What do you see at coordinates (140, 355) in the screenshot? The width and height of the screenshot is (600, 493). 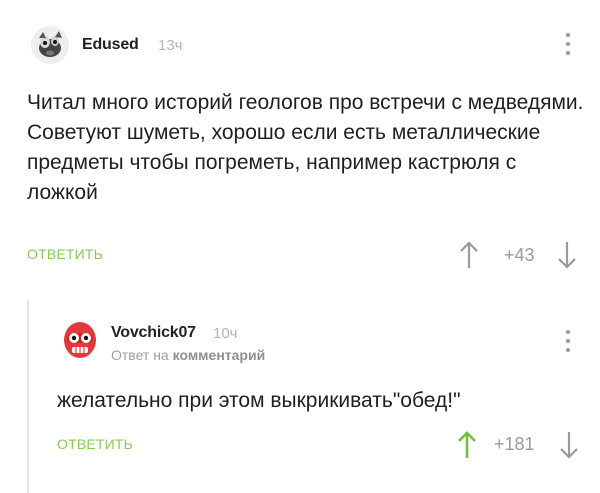 I see `reply-to-prefix: Ответ на` at bounding box center [140, 355].